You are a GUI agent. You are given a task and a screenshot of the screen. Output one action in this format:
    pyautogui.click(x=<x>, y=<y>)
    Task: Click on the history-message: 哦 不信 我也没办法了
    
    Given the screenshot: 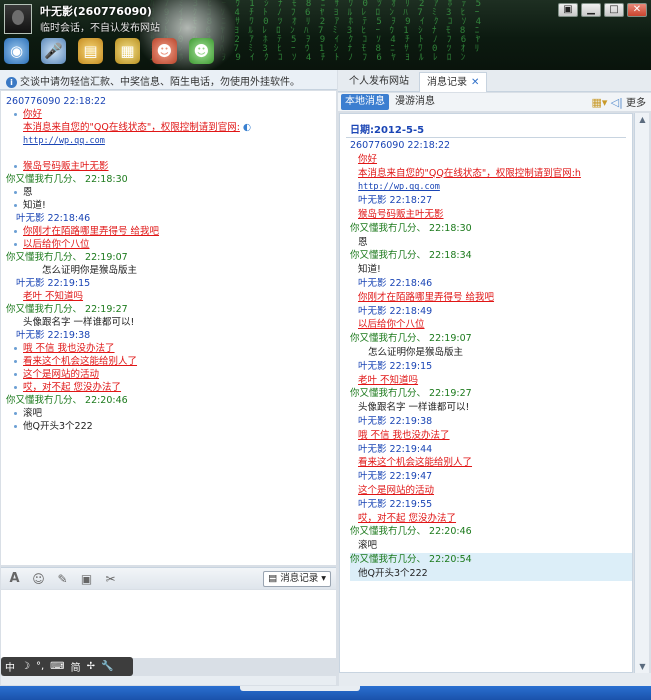 What is the action you would take?
    pyautogui.click(x=491, y=436)
    